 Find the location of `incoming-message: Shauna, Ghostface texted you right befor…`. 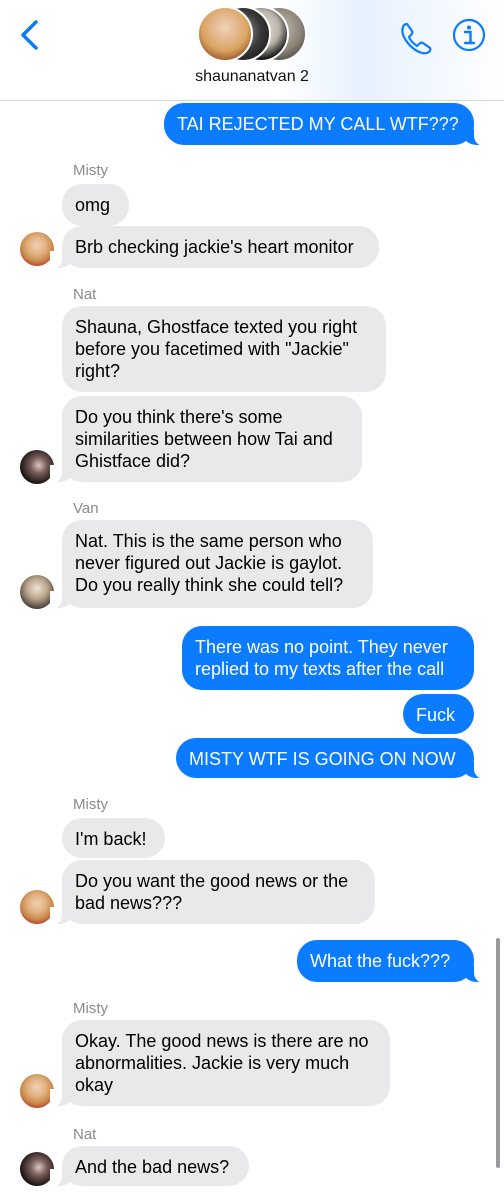

incoming-message: Shauna, Ghostface texted you right befor… is located at coordinates (224, 349).